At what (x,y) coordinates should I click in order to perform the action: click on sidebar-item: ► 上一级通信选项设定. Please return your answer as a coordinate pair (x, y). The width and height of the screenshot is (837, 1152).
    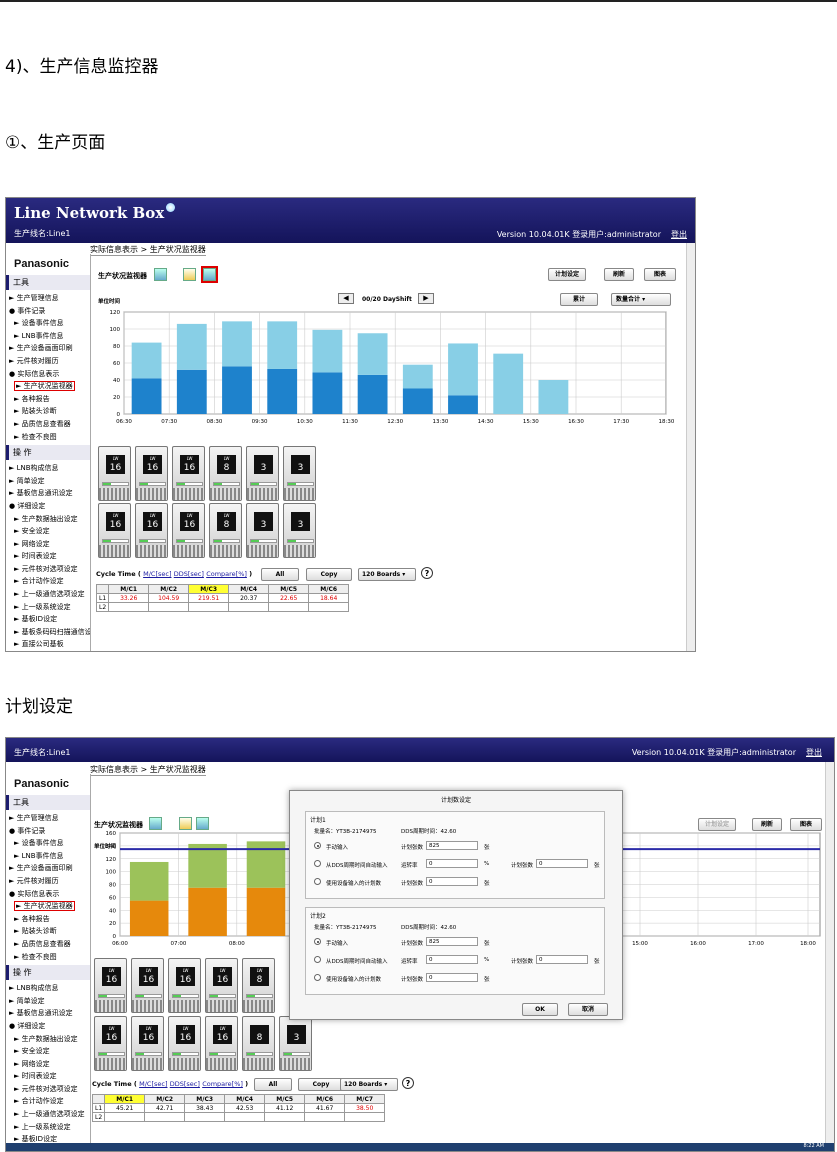
    Looking at the image, I should click on (48, 1114).